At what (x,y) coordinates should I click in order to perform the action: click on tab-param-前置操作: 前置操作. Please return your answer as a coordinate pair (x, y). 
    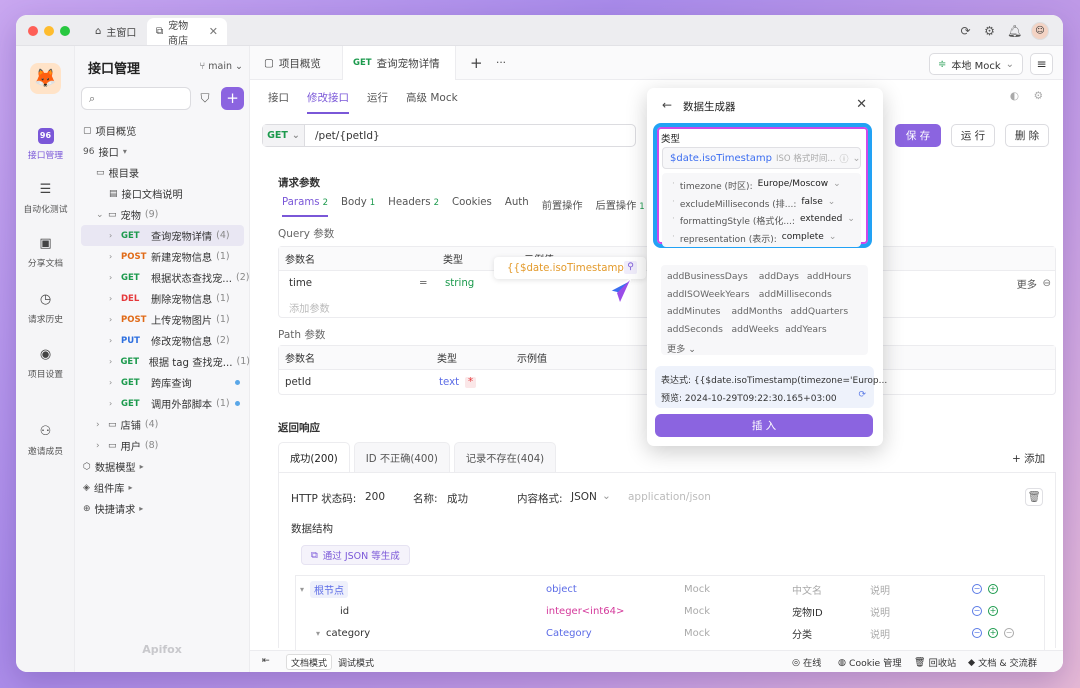
    Looking at the image, I should click on (562, 207).